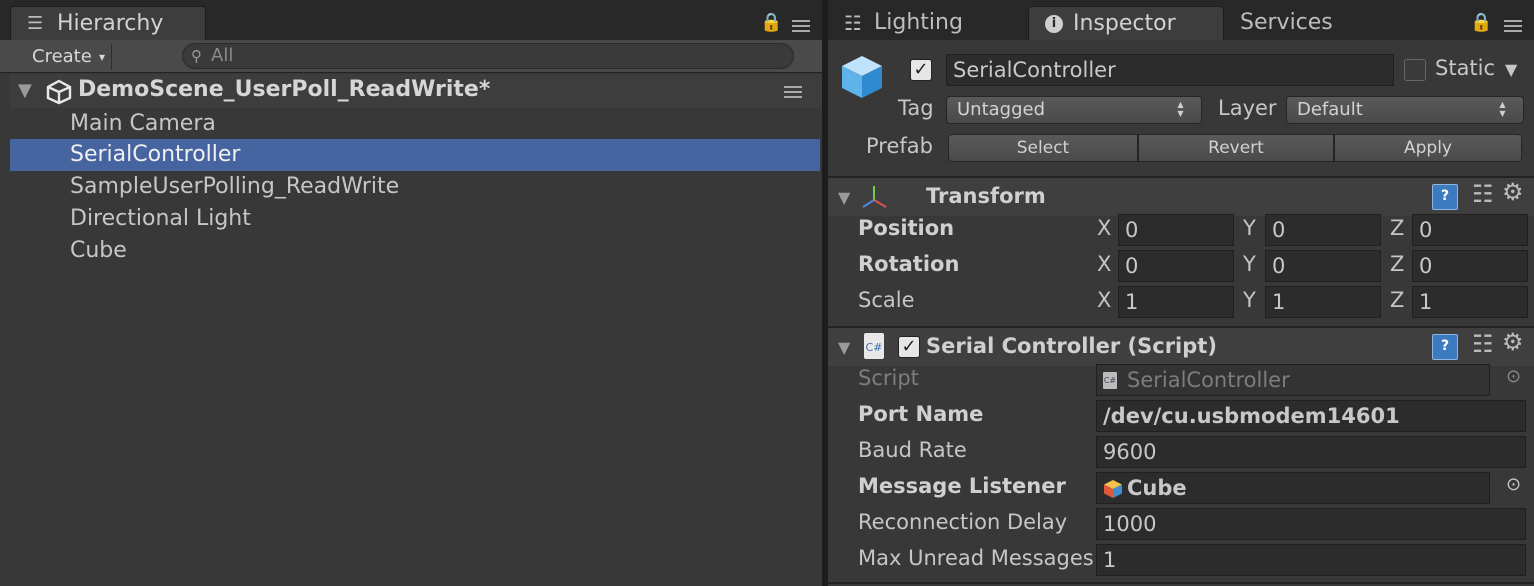 Image resolution: width=1534 pixels, height=586 pixels. Describe the element at coordinates (1074, 110) in the screenshot. I see `tag-dropdown: Untagged ▲▼` at that location.